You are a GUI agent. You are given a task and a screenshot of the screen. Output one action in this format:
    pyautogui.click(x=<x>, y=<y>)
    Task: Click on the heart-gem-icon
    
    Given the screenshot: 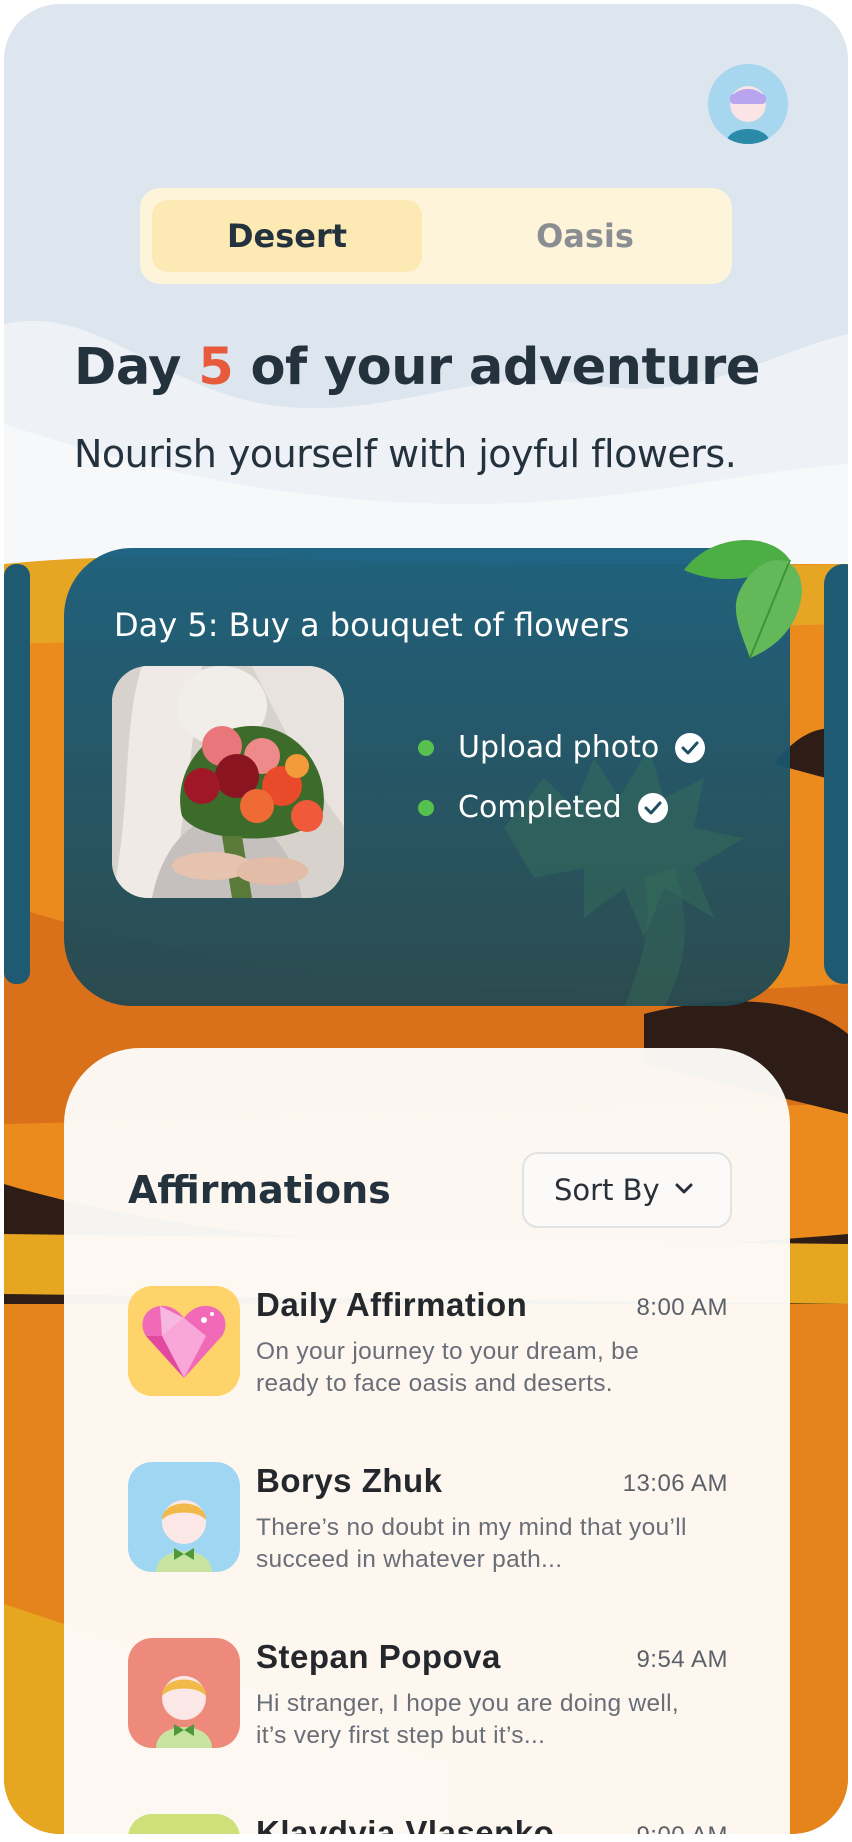 What is the action you would take?
    pyautogui.click(x=184, y=1341)
    